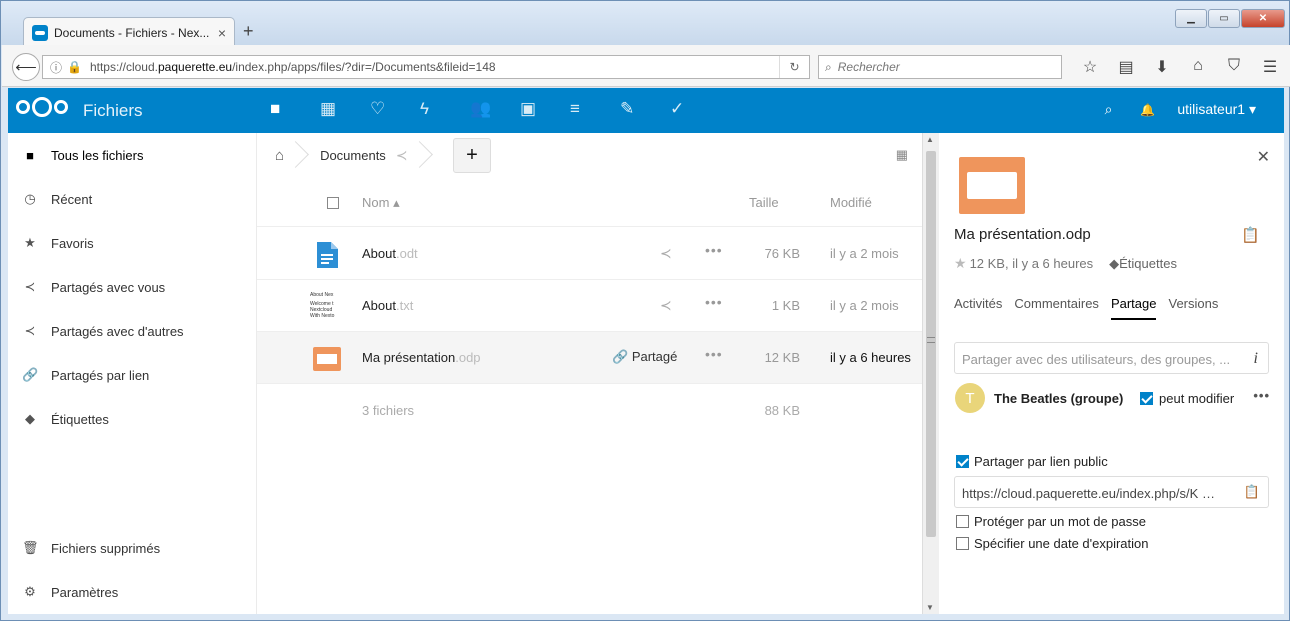 This screenshot has width=1290, height=621. I want to click on file-name: About.txt, so click(387, 305).